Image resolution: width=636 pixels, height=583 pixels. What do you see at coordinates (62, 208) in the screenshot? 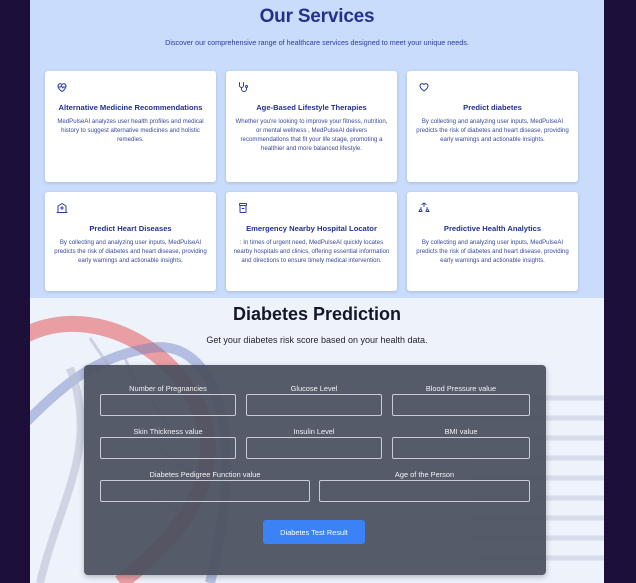
I see `hospital-icon` at bounding box center [62, 208].